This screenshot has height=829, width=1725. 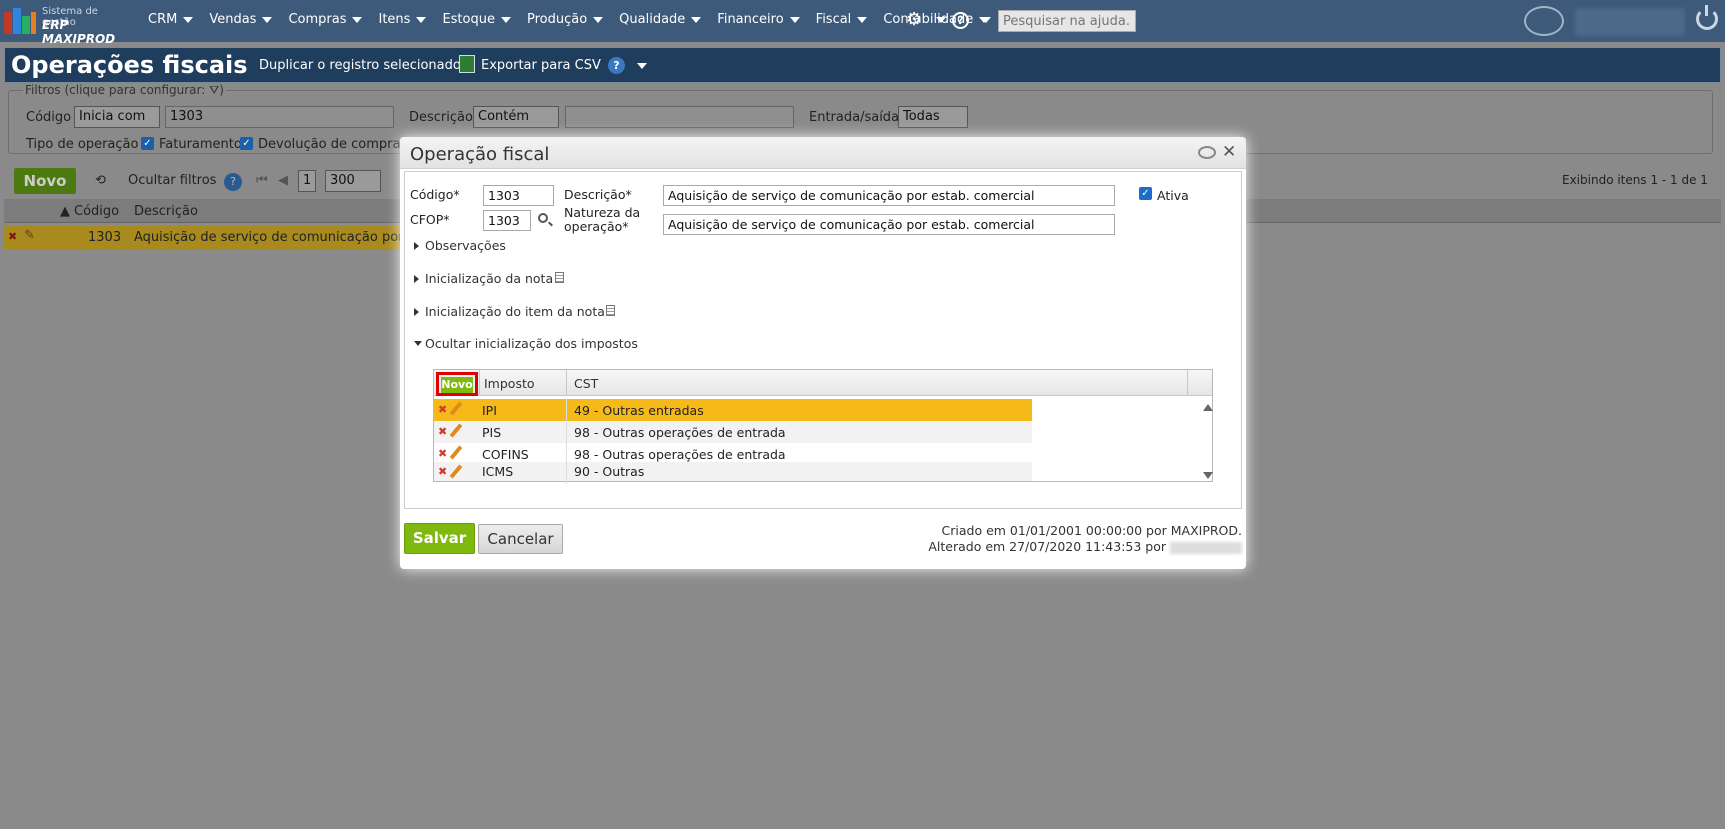 I want to click on col-imposto: Imposto, so click(x=509, y=383).